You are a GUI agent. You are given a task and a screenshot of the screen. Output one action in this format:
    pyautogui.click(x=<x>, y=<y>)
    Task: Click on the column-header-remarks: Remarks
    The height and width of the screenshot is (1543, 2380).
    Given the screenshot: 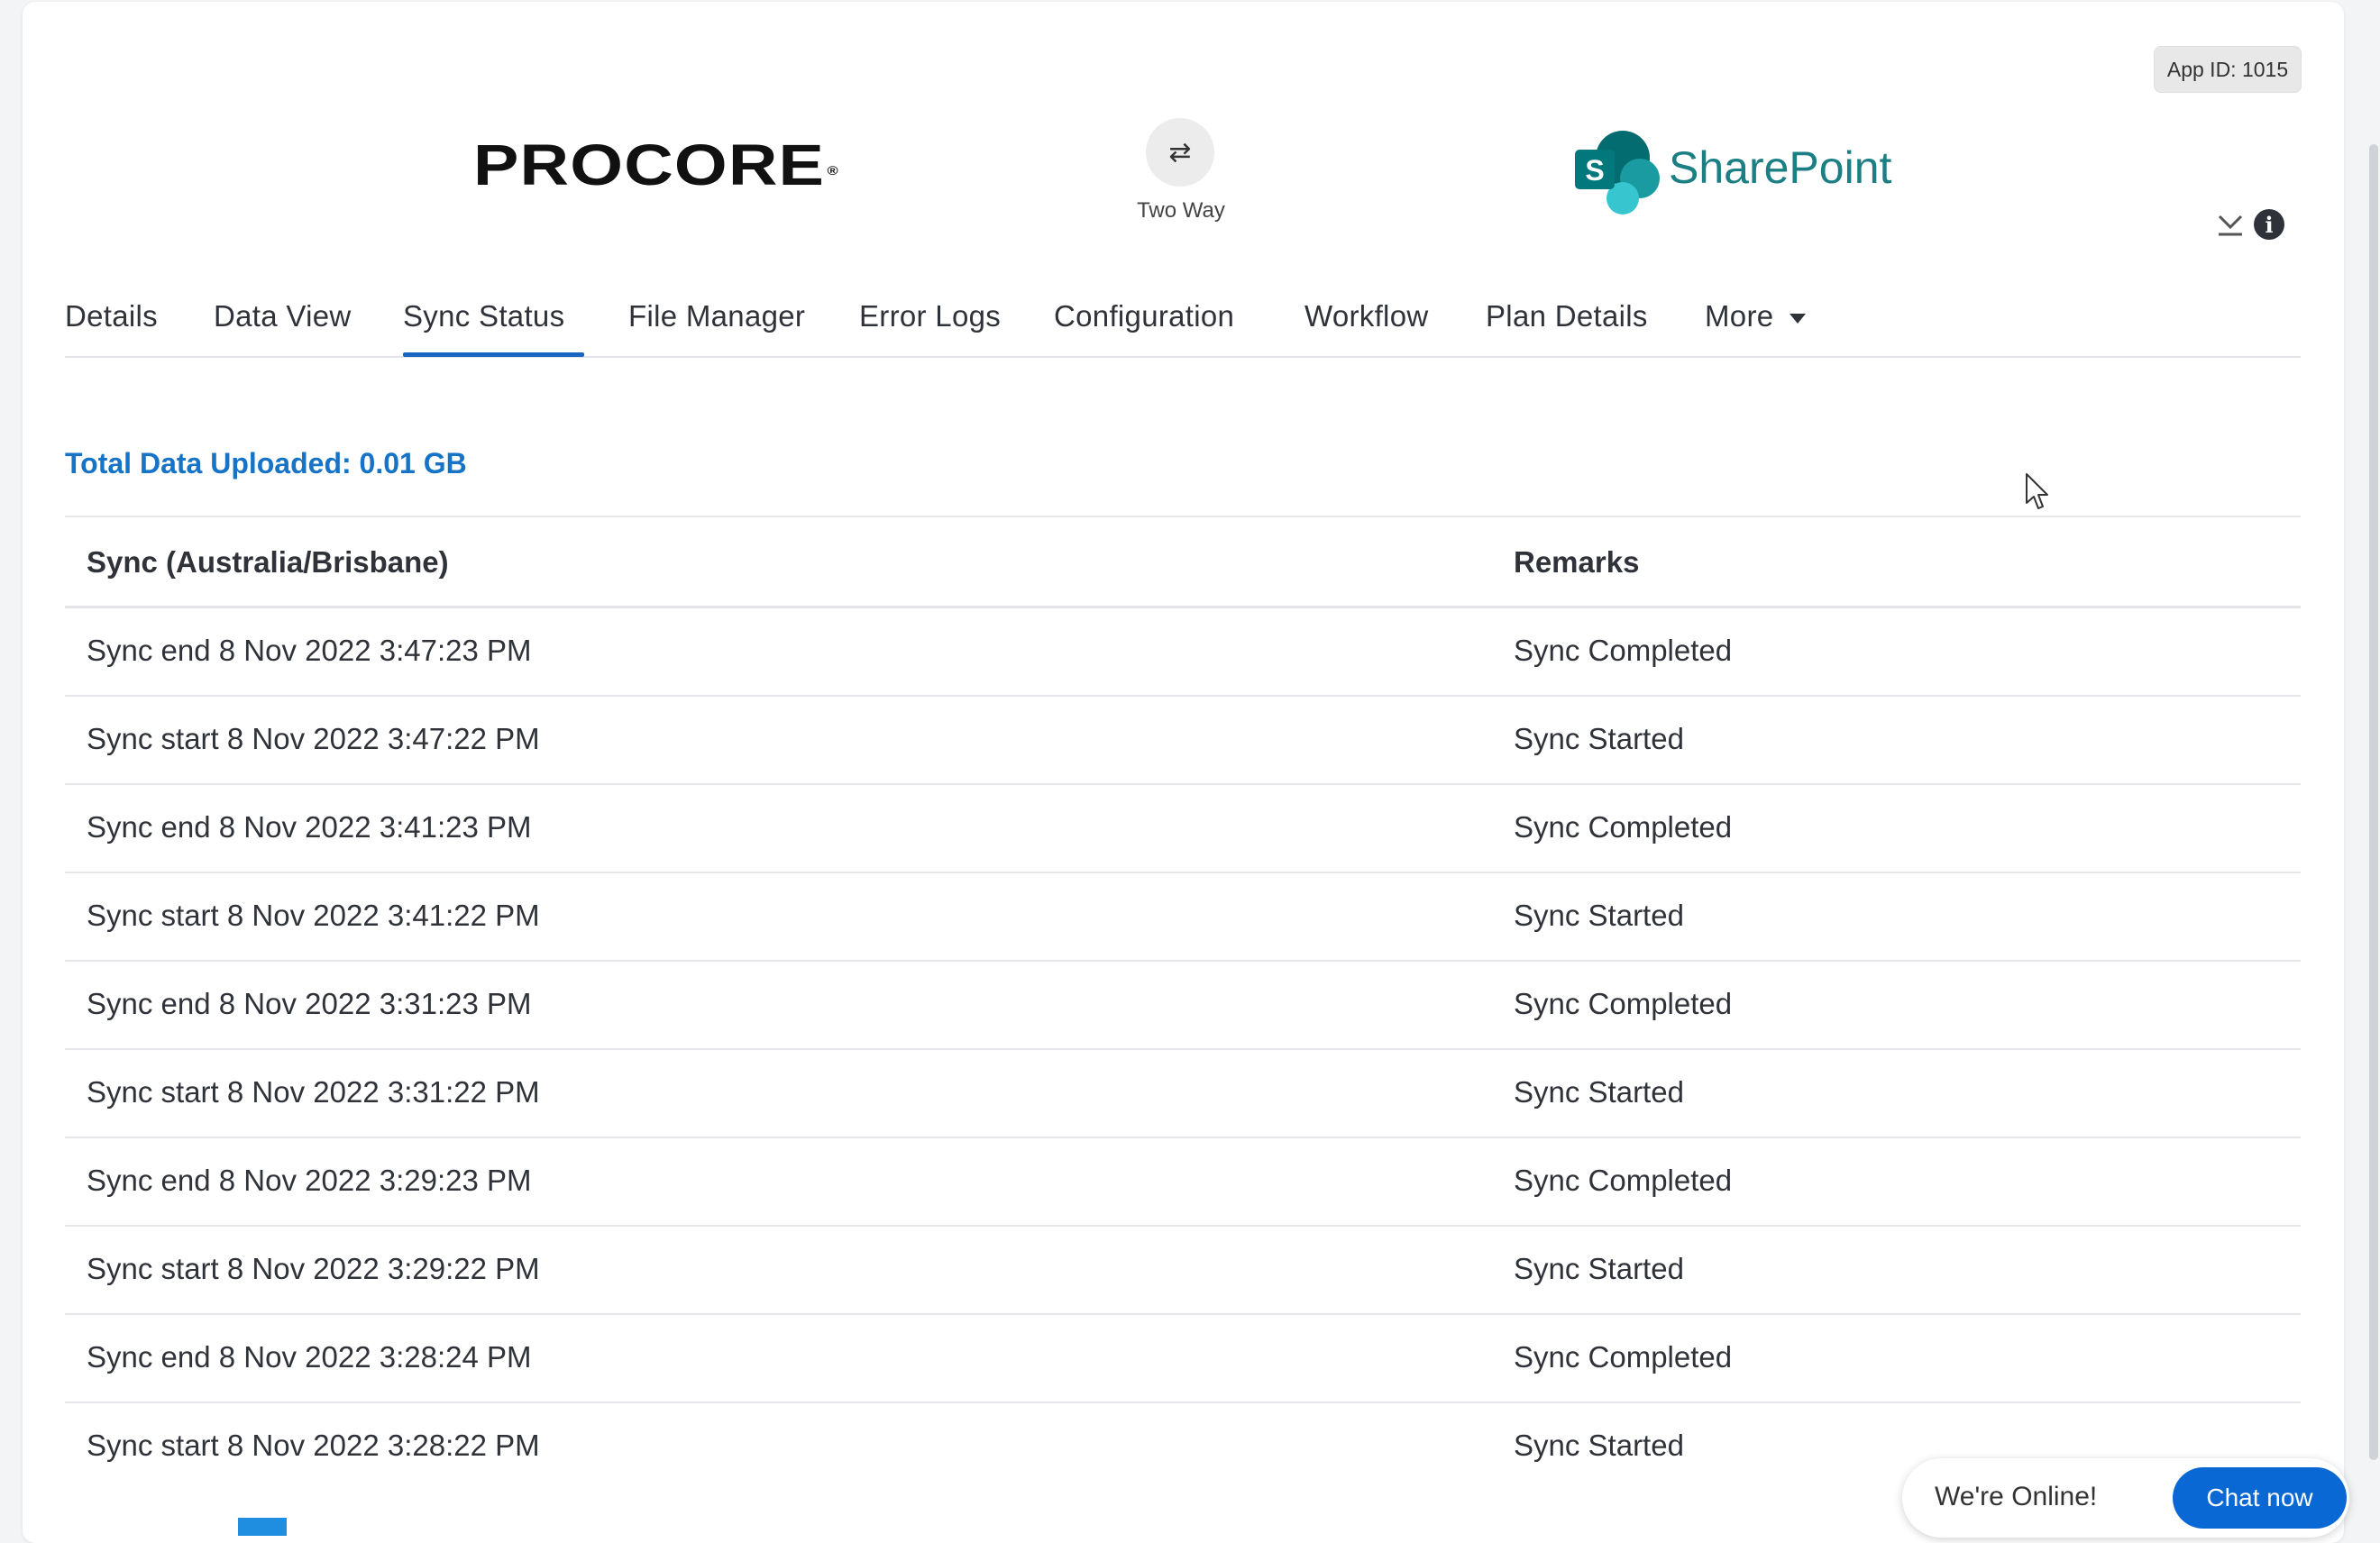 What is the action you would take?
    pyautogui.click(x=1577, y=562)
    